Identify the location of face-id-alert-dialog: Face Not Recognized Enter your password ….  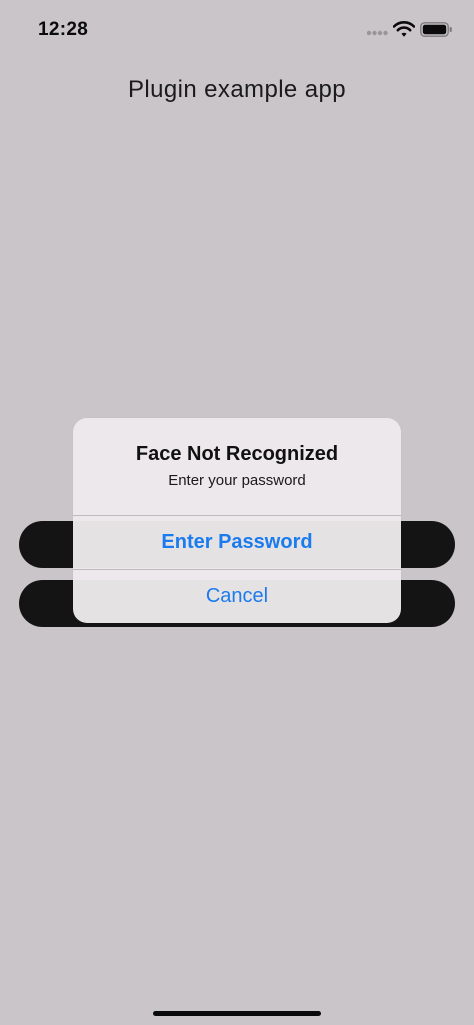
(237, 520).